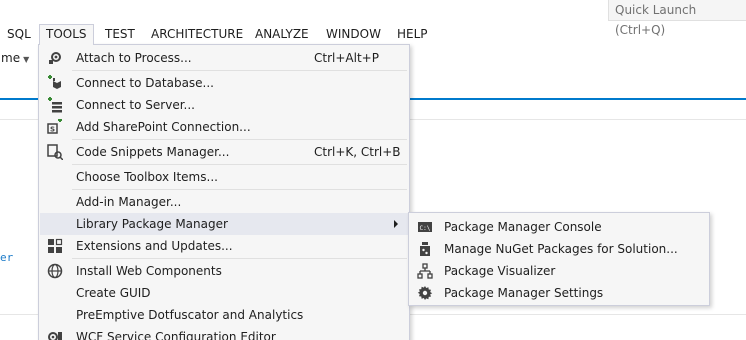  I want to click on menu-item-create-guid: Create GUID, so click(224, 293).